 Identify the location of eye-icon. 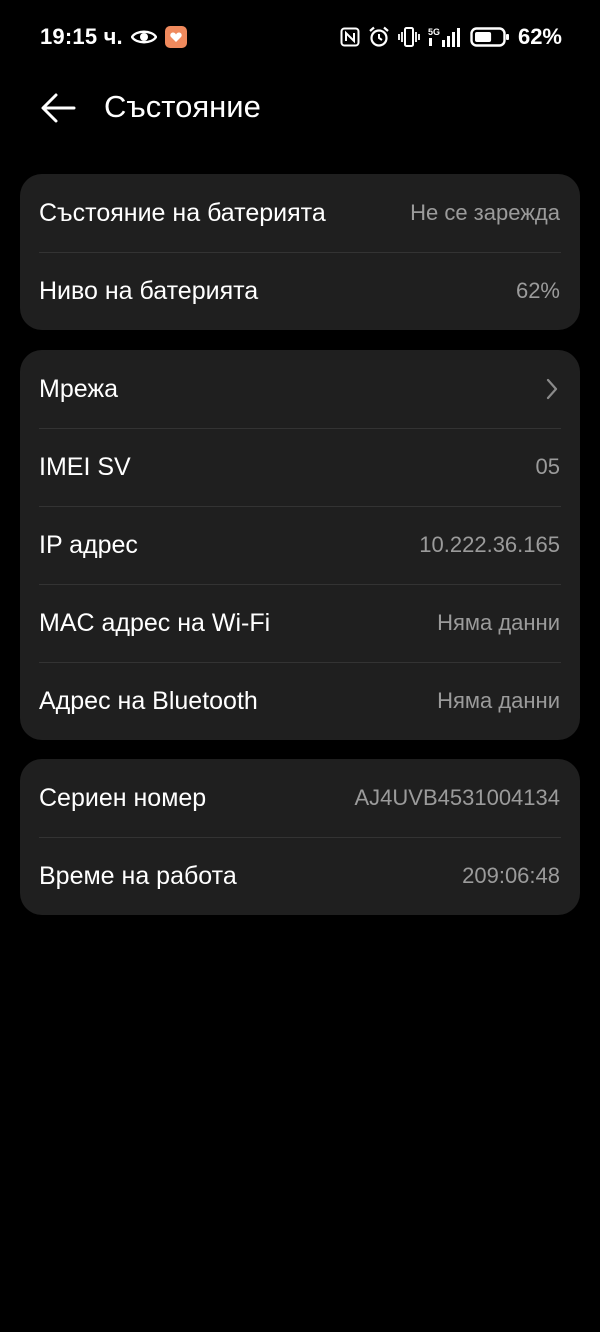
(143, 37).